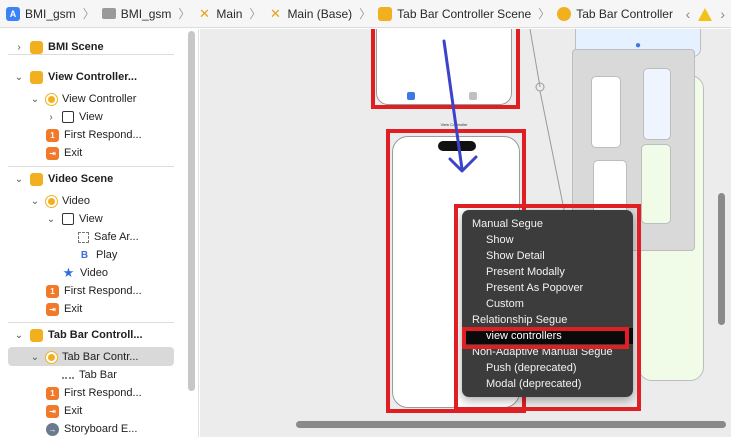 The height and width of the screenshot is (437, 731). What do you see at coordinates (107, 255) in the screenshot?
I see `outline-label: Play` at bounding box center [107, 255].